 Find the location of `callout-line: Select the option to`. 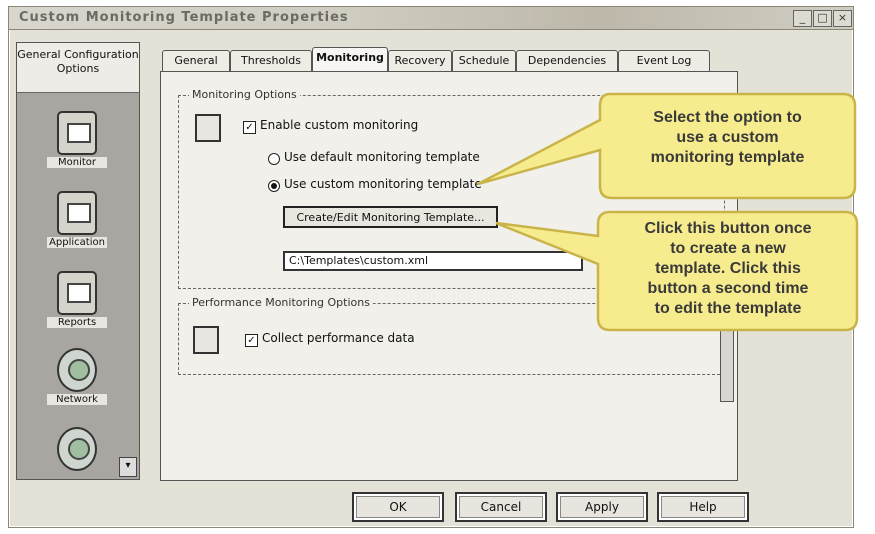

callout-line: Select the option to is located at coordinates (727, 117).